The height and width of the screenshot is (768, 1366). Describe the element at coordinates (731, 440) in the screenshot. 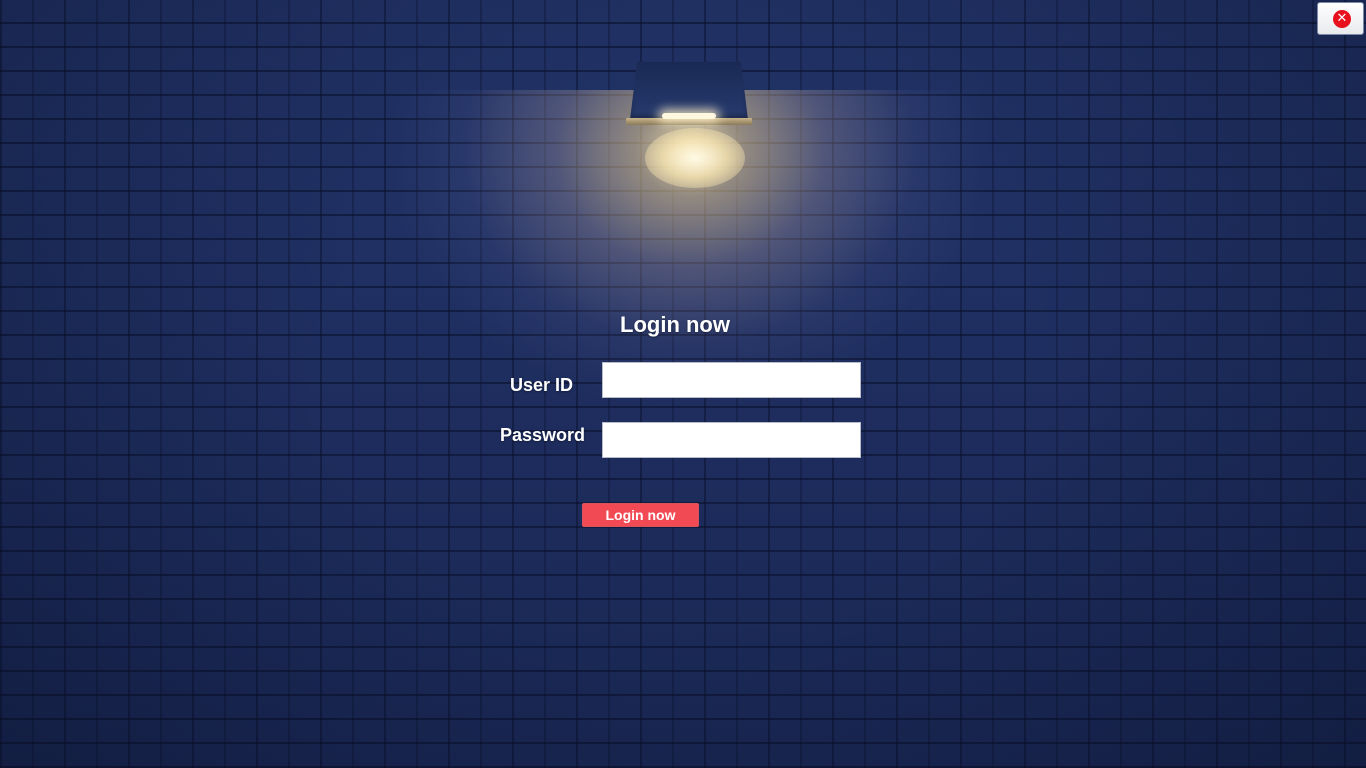

I see `password-input` at that location.